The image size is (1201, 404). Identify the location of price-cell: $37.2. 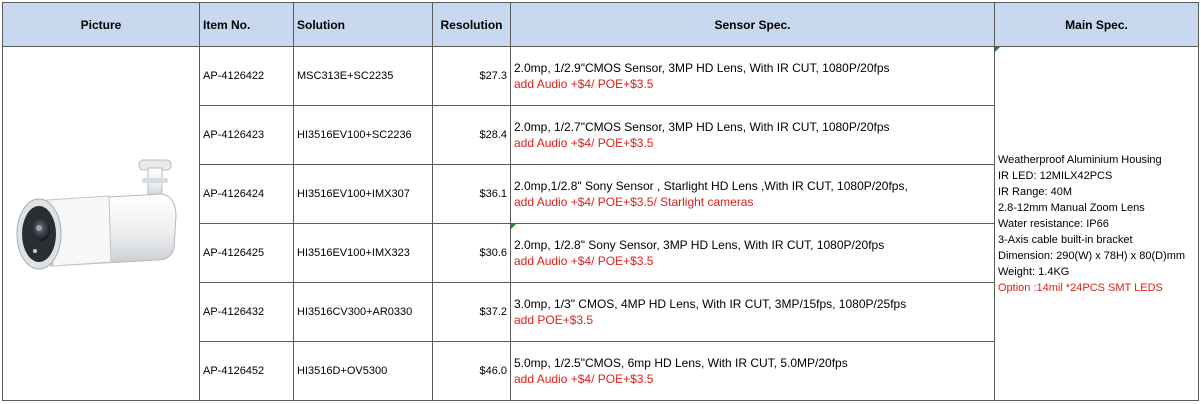
(471, 312).